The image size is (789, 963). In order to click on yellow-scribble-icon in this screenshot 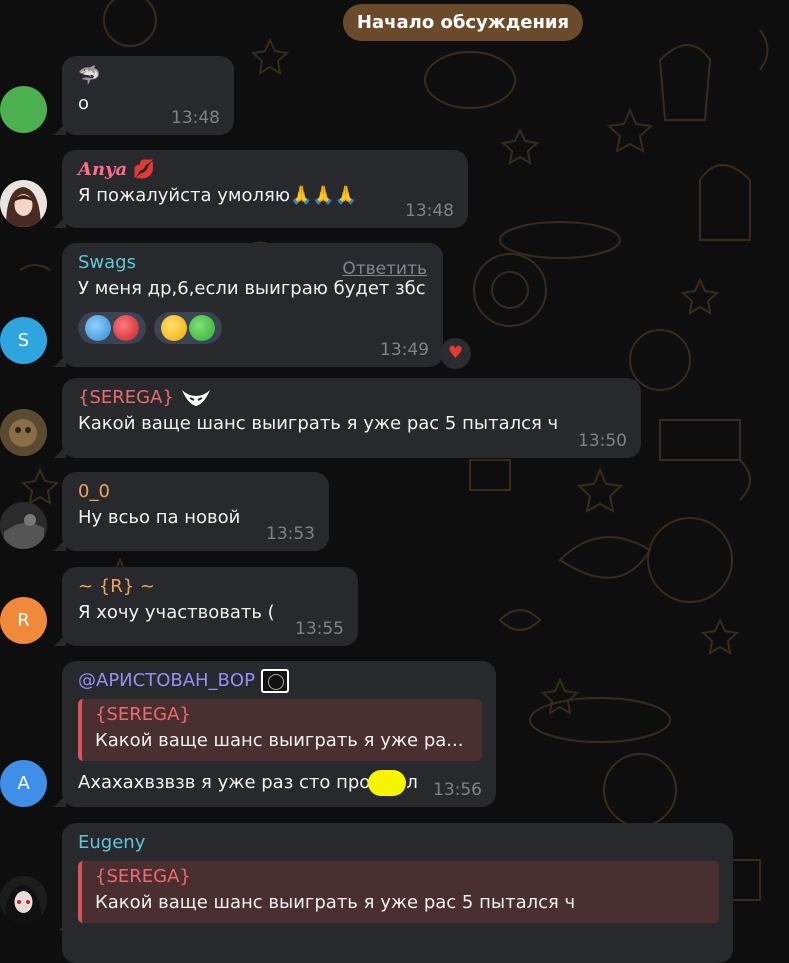, I will do `click(387, 783)`.